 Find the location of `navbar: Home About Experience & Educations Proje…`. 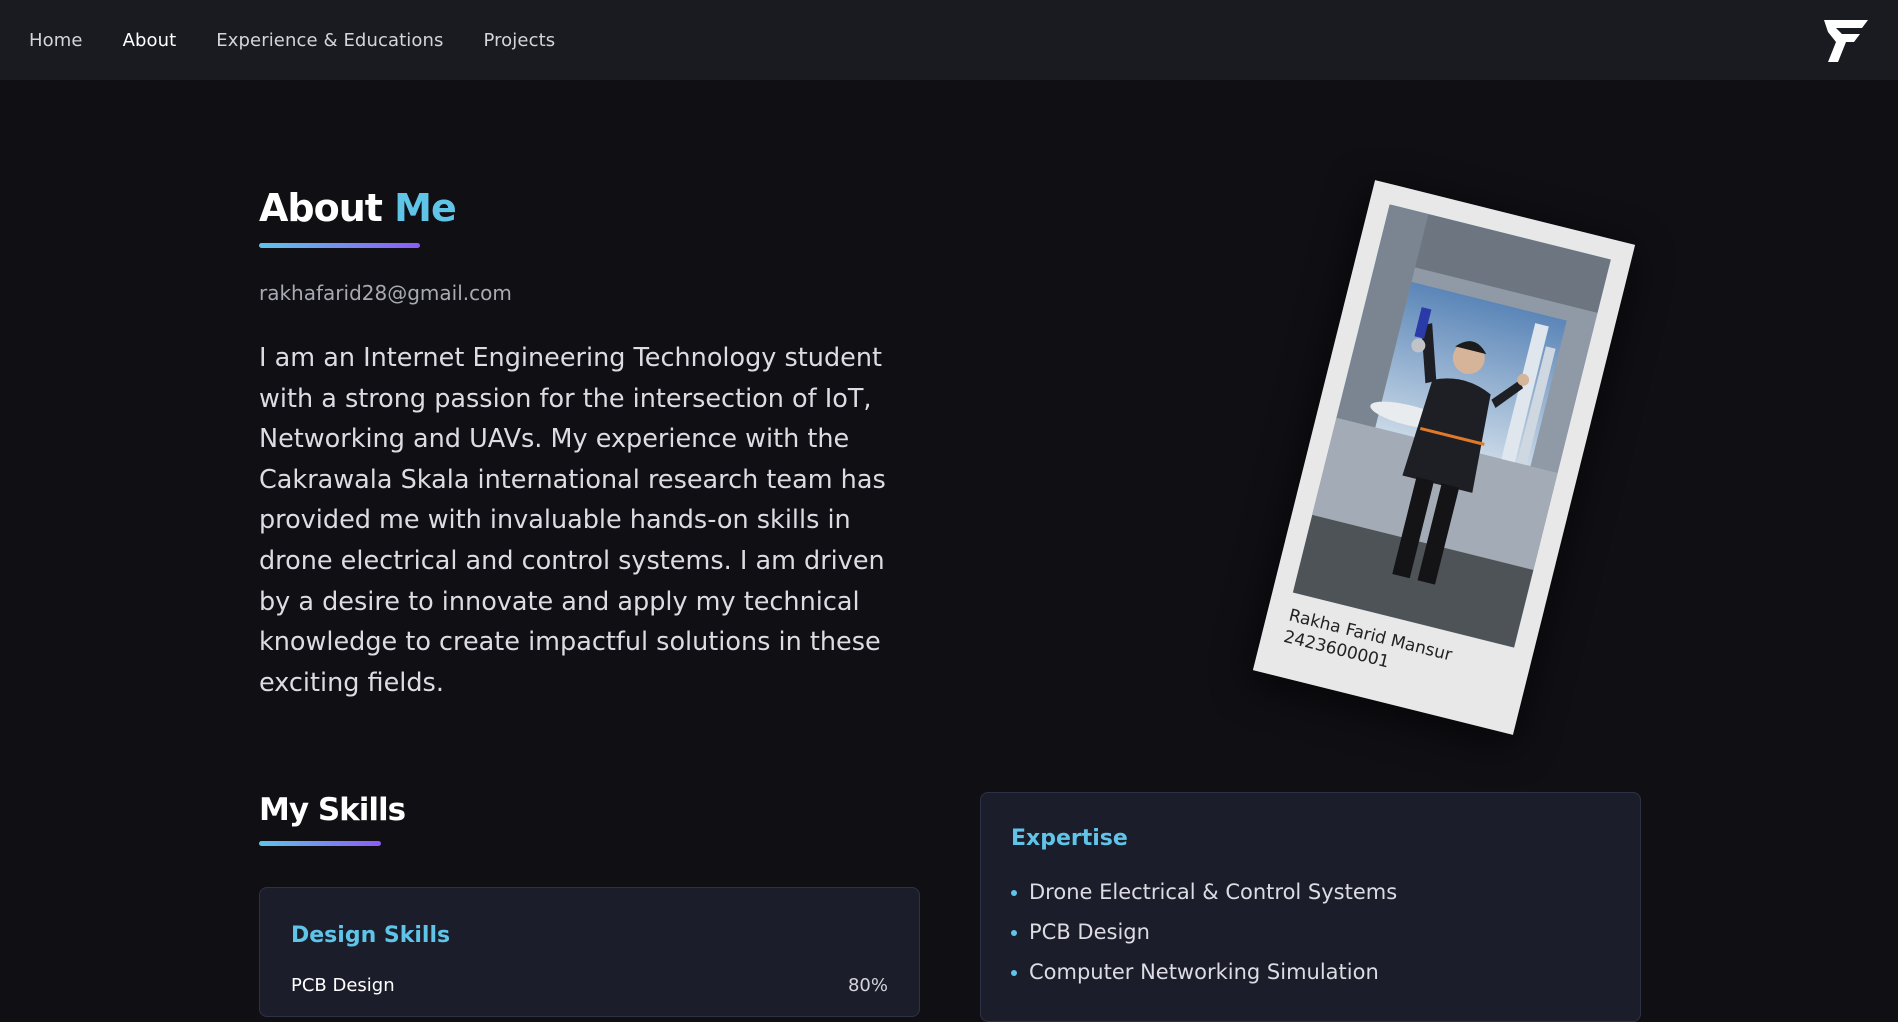

navbar: Home About Experience & Educations Proje… is located at coordinates (949, 40).